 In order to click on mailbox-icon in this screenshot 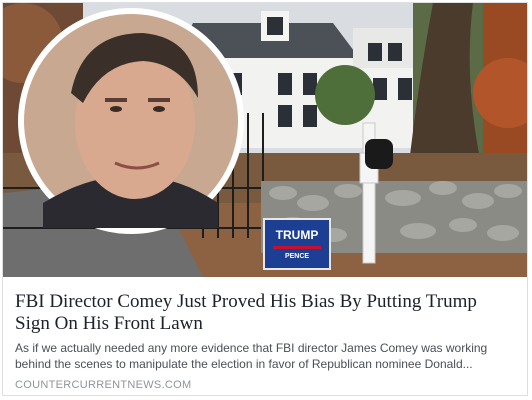, I will do `click(379, 154)`.